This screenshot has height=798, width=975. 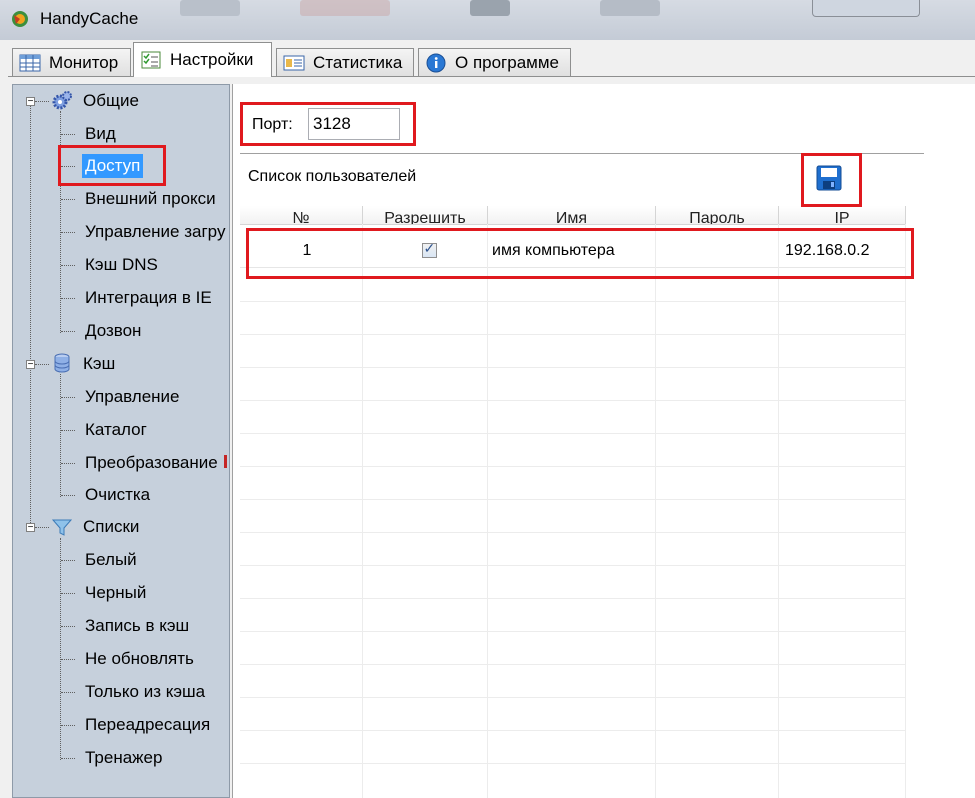 I want to click on cell-allow: ✓, so click(x=425, y=251).